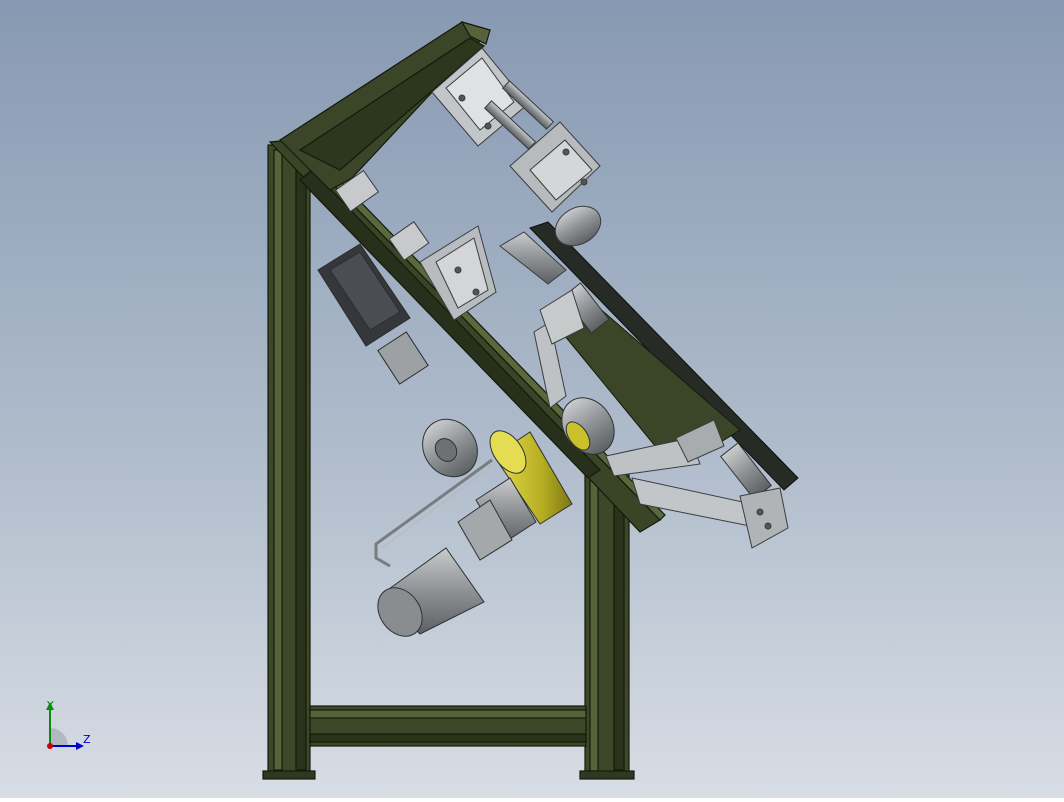  I want to click on left-post-flange, so click(278, 460).